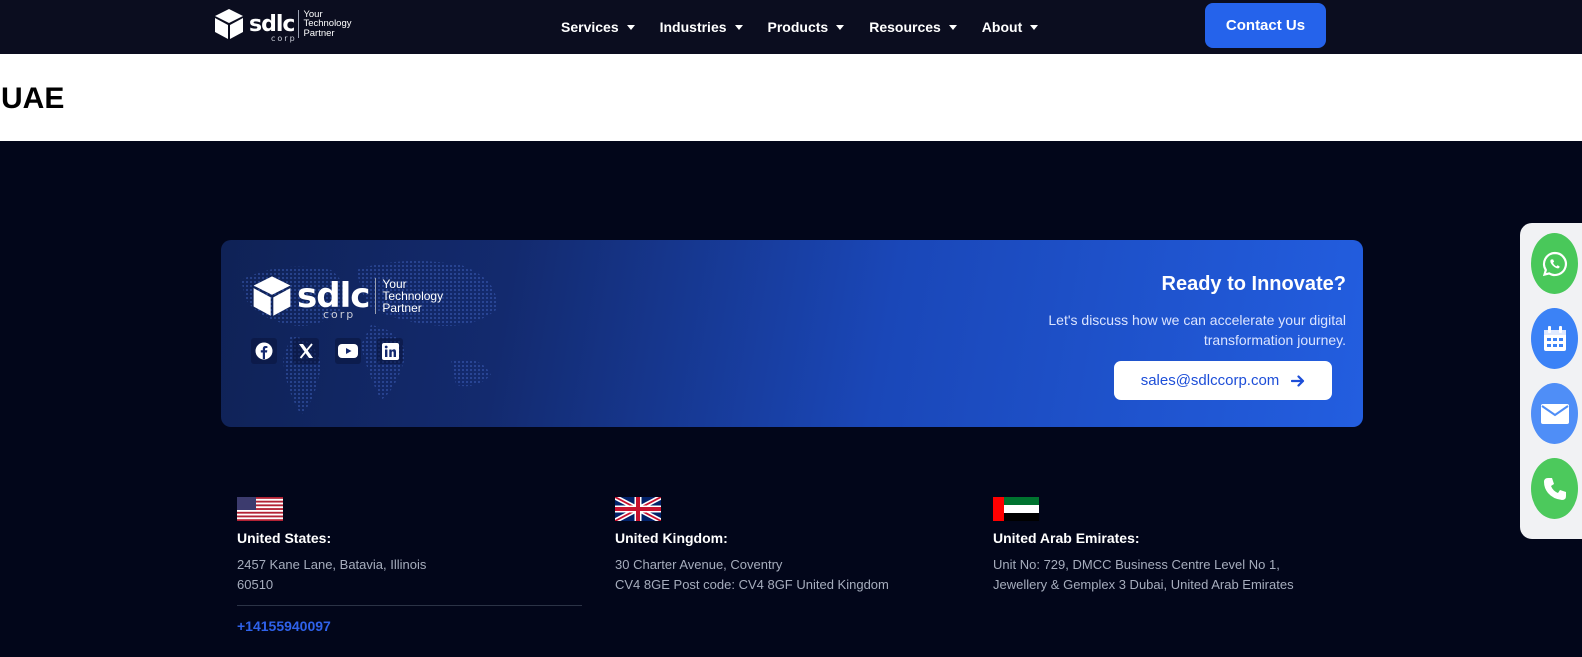  I want to click on page-title-section: UAE, so click(791, 97).